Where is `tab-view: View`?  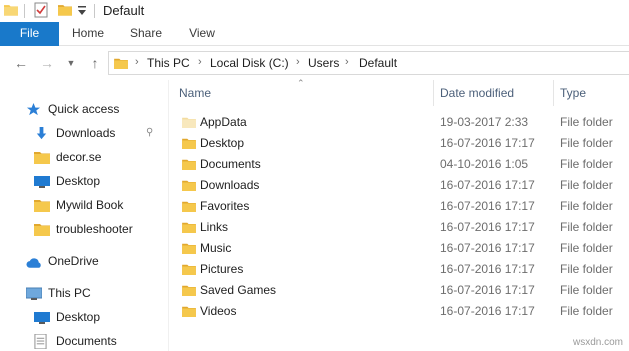
tab-view: View is located at coordinates (202, 34).